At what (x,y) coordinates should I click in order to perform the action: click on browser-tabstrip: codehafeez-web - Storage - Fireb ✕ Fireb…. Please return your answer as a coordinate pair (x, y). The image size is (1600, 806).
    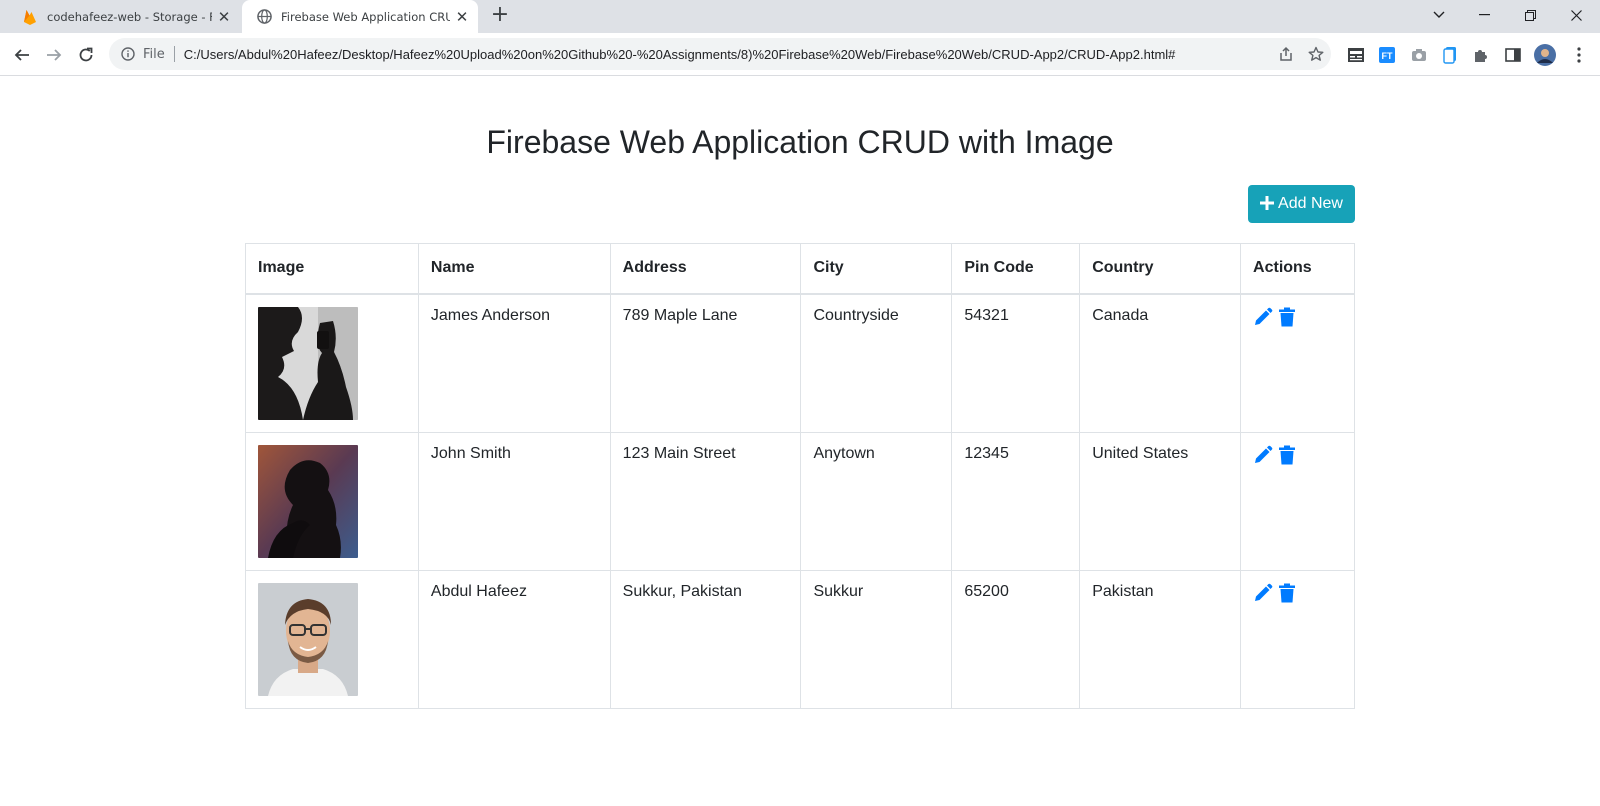
    Looking at the image, I should click on (800, 16).